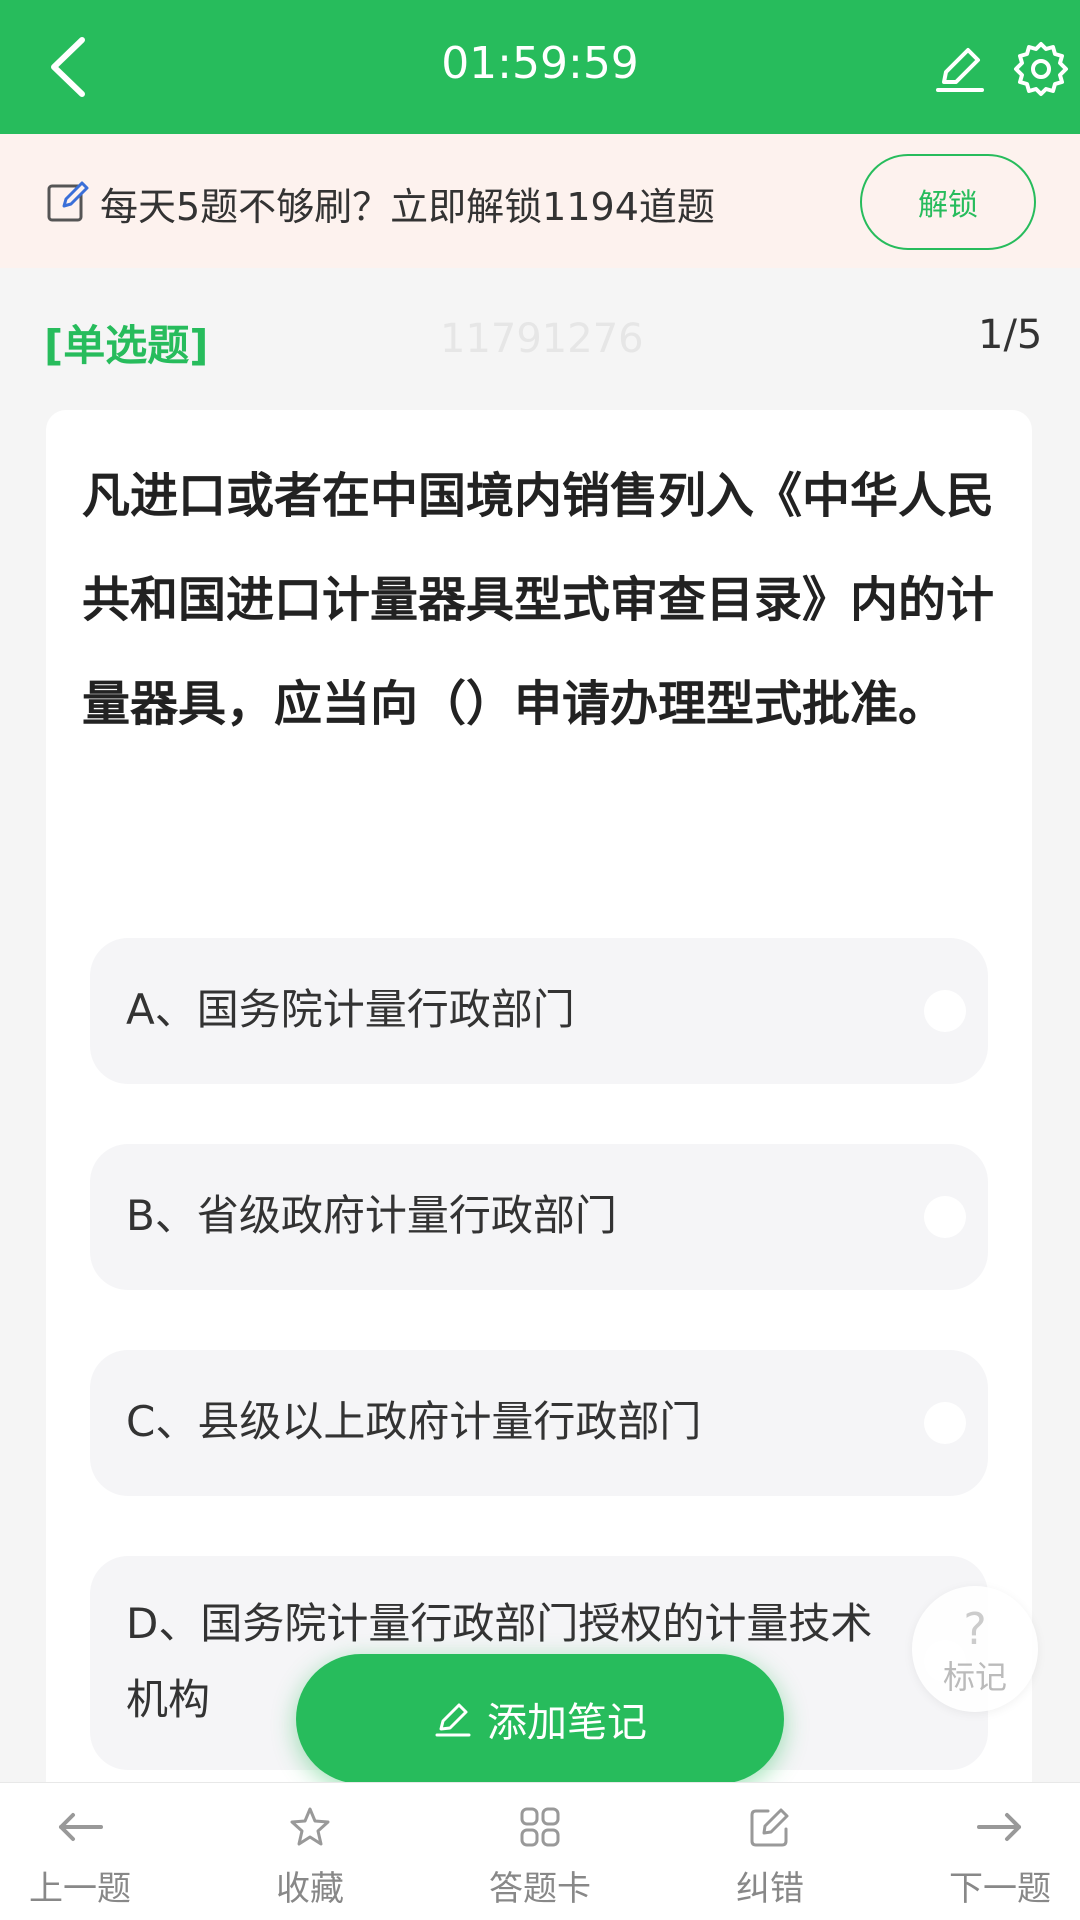 Image resolution: width=1080 pixels, height=1920 pixels. I want to click on option-a: A、国务院计量行政部门, so click(539, 1011).